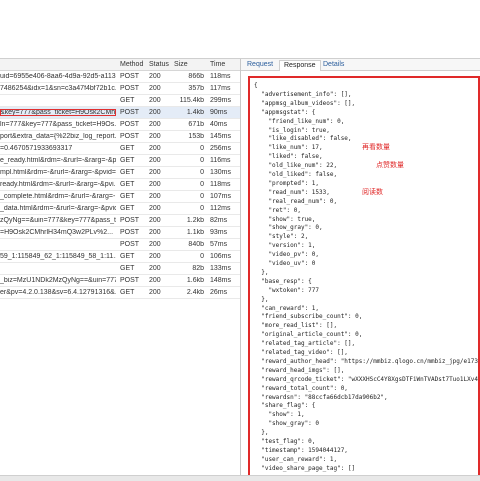  Describe the element at coordinates (159, 64) in the screenshot. I see `column-status: Status` at that location.